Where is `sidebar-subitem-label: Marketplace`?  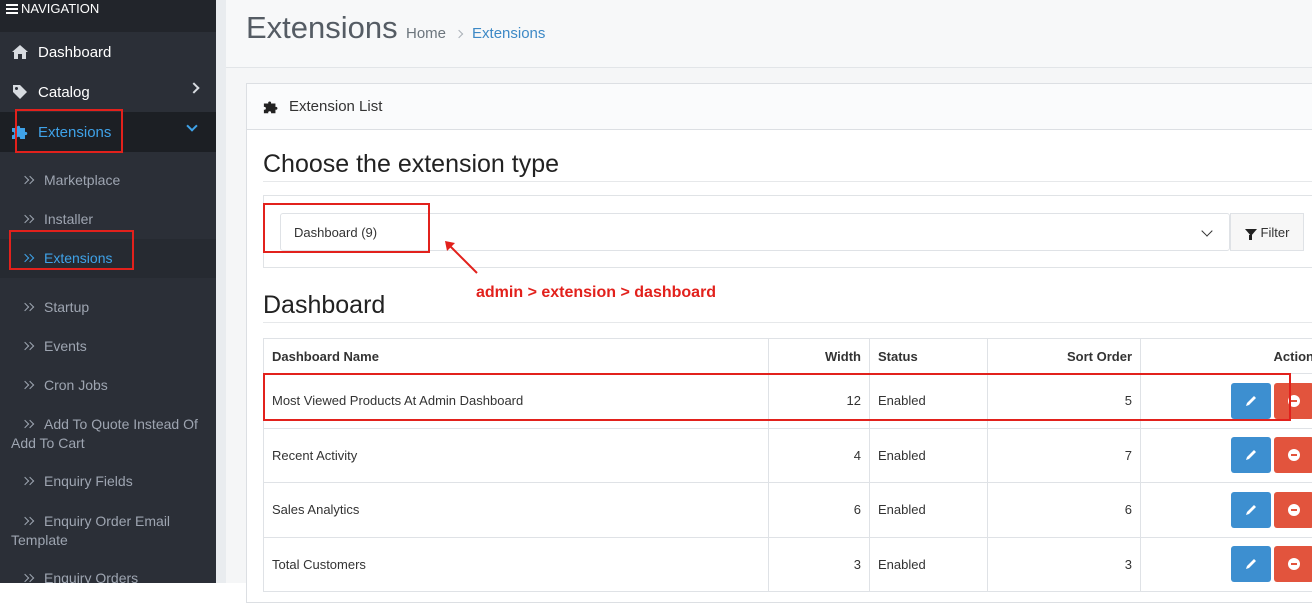
sidebar-subitem-label: Marketplace is located at coordinates (82, 180).